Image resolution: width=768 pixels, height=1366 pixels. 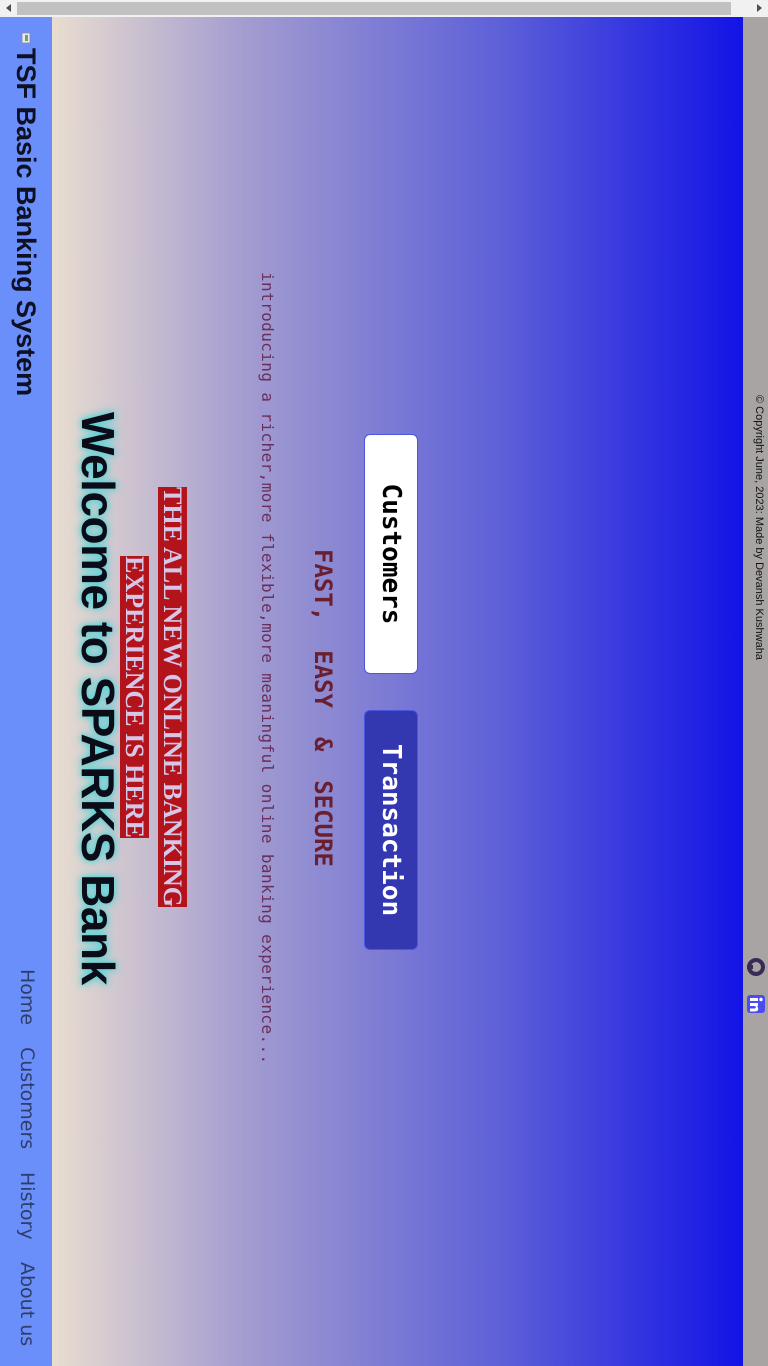 What do you see at coordinates (27, 1206) in the screenshot?
I see `nav-history: History` at bounding box center [27, 1206].